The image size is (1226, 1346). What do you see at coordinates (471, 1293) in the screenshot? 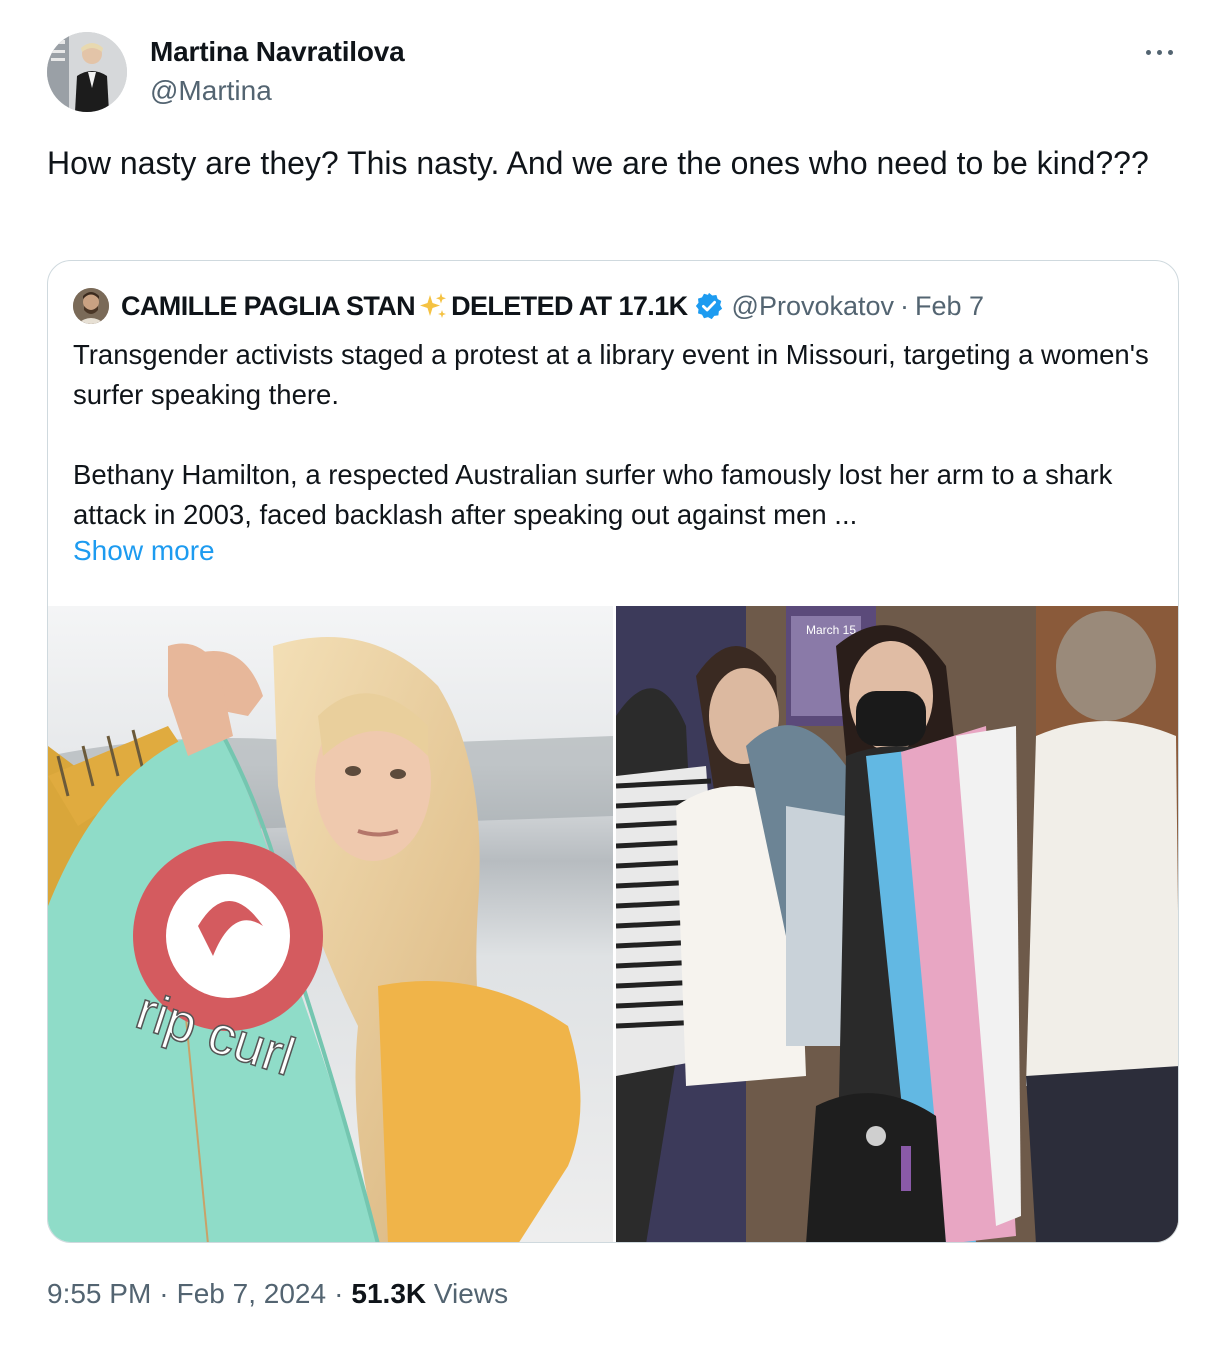
I see `views-label: Views` at bounding box center [471, 1293].